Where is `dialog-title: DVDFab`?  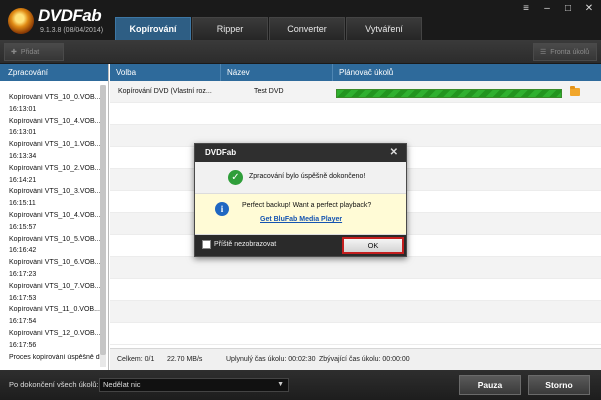
dialog-title: DVDFab is located at coordinates (221, 152).